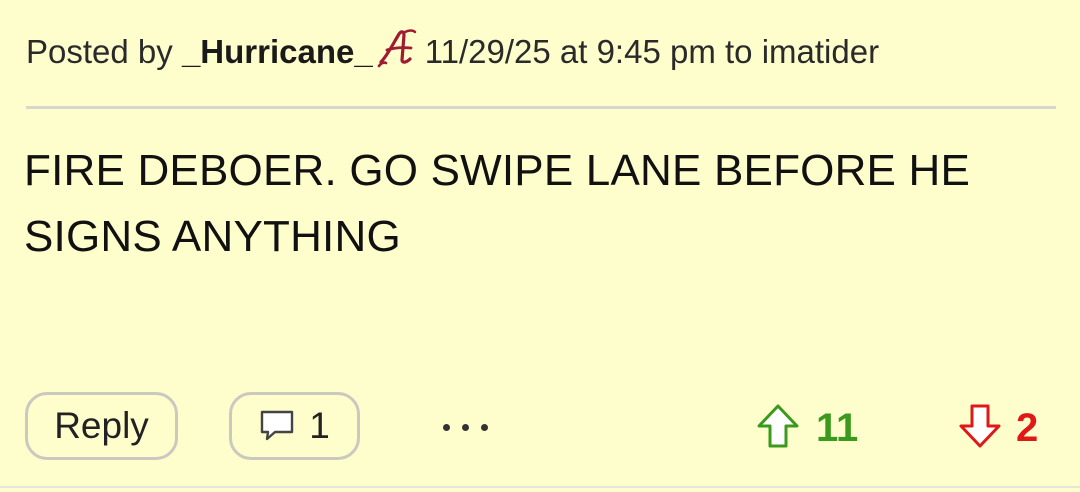  Describe the element at coordinates (497, 170) in the screenshot. I see `post-body-line: FIRE DEBOER. GO SWIPE LANE BEFORE HE` at that location.